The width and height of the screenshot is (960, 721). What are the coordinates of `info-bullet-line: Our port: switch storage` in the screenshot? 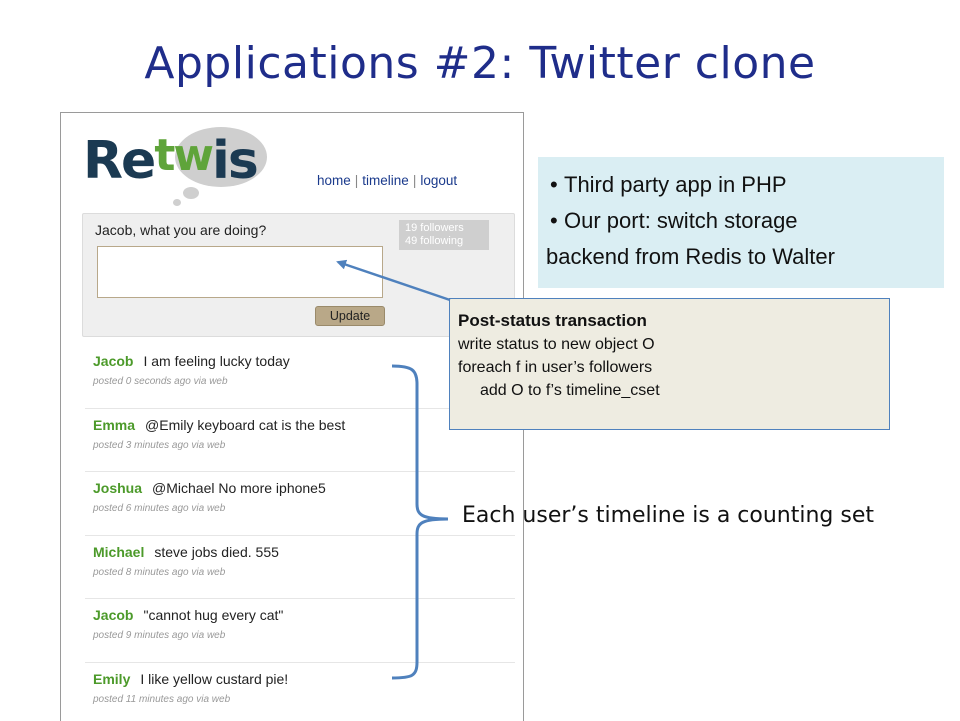 It's located at (681, 220).